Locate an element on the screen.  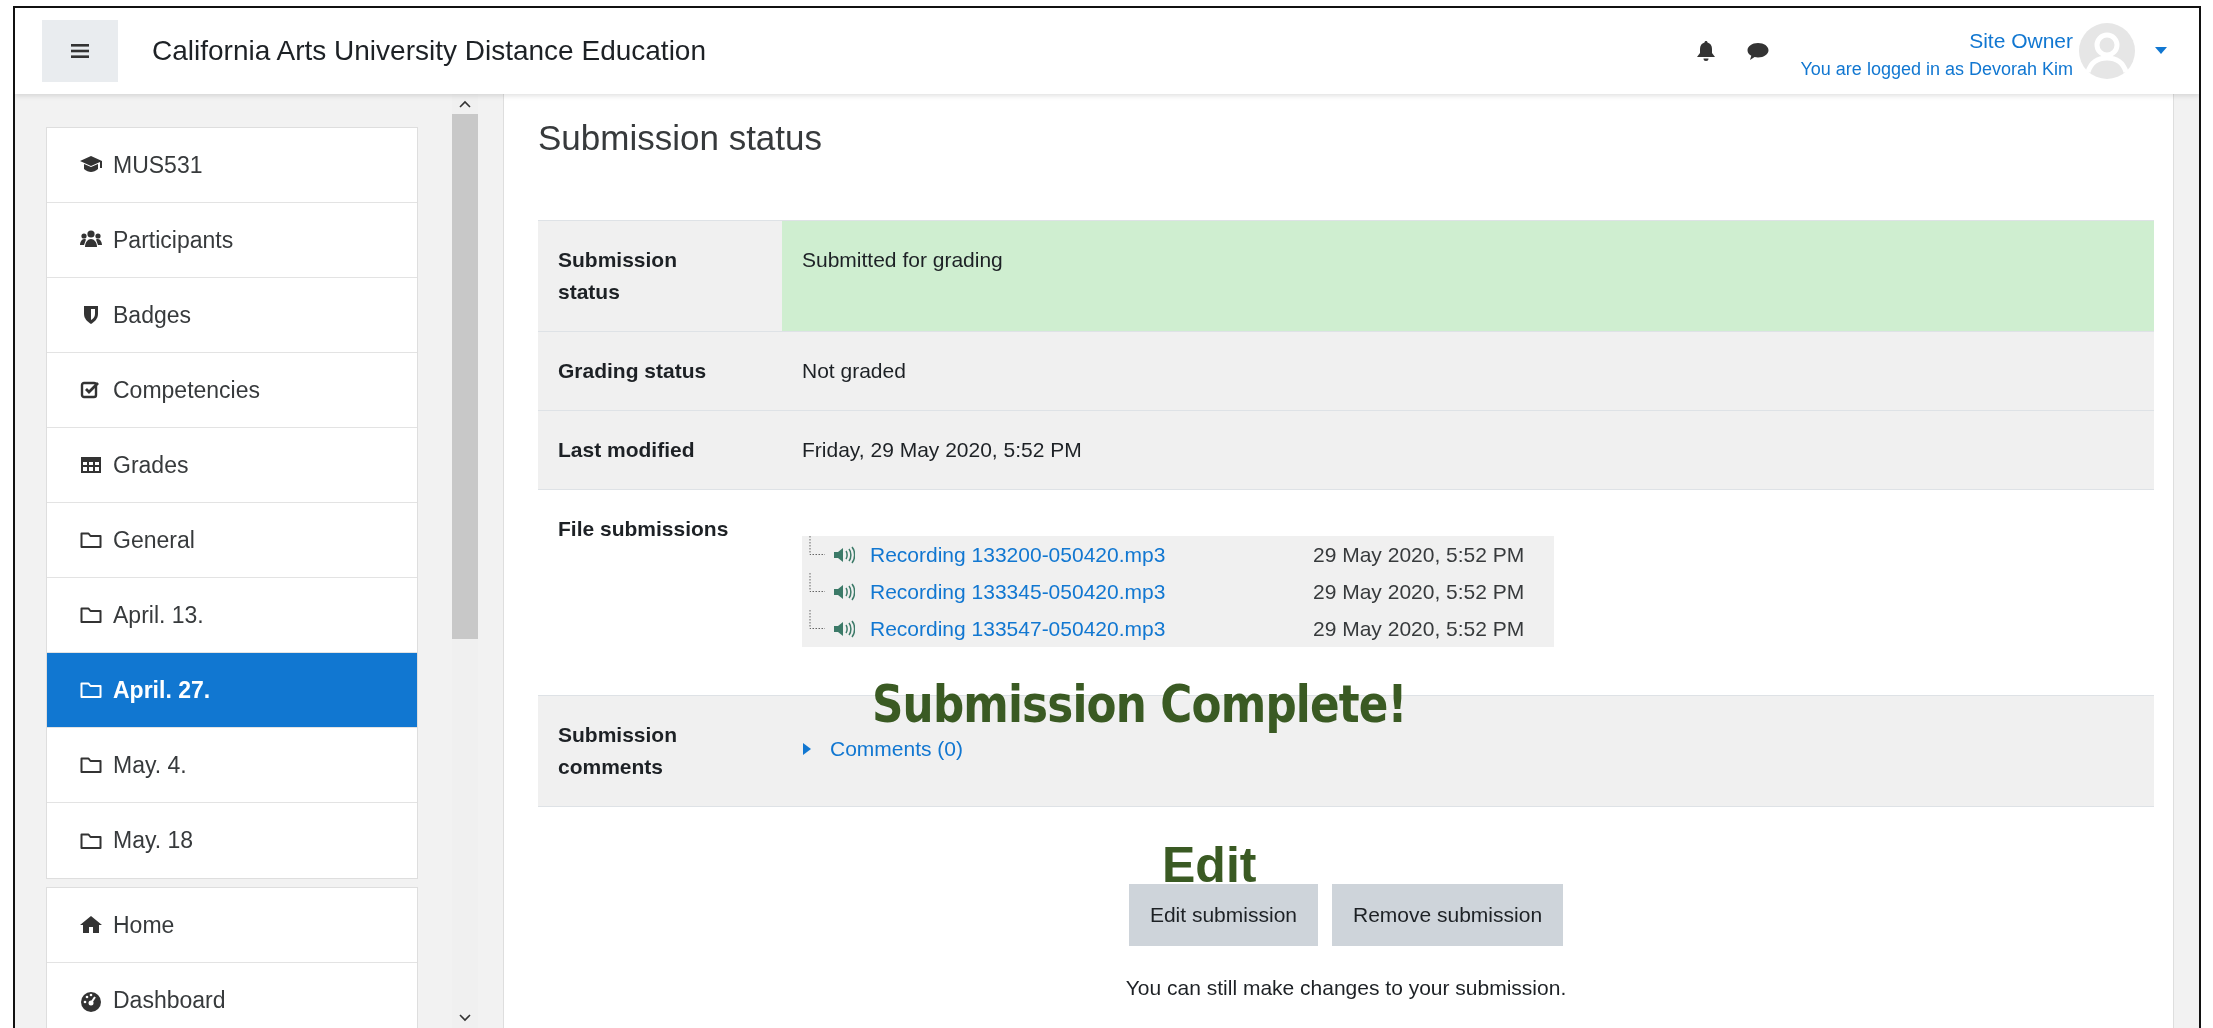
login-note: You are logged in as Devorah Kim is located at coordinates (1936, 69).